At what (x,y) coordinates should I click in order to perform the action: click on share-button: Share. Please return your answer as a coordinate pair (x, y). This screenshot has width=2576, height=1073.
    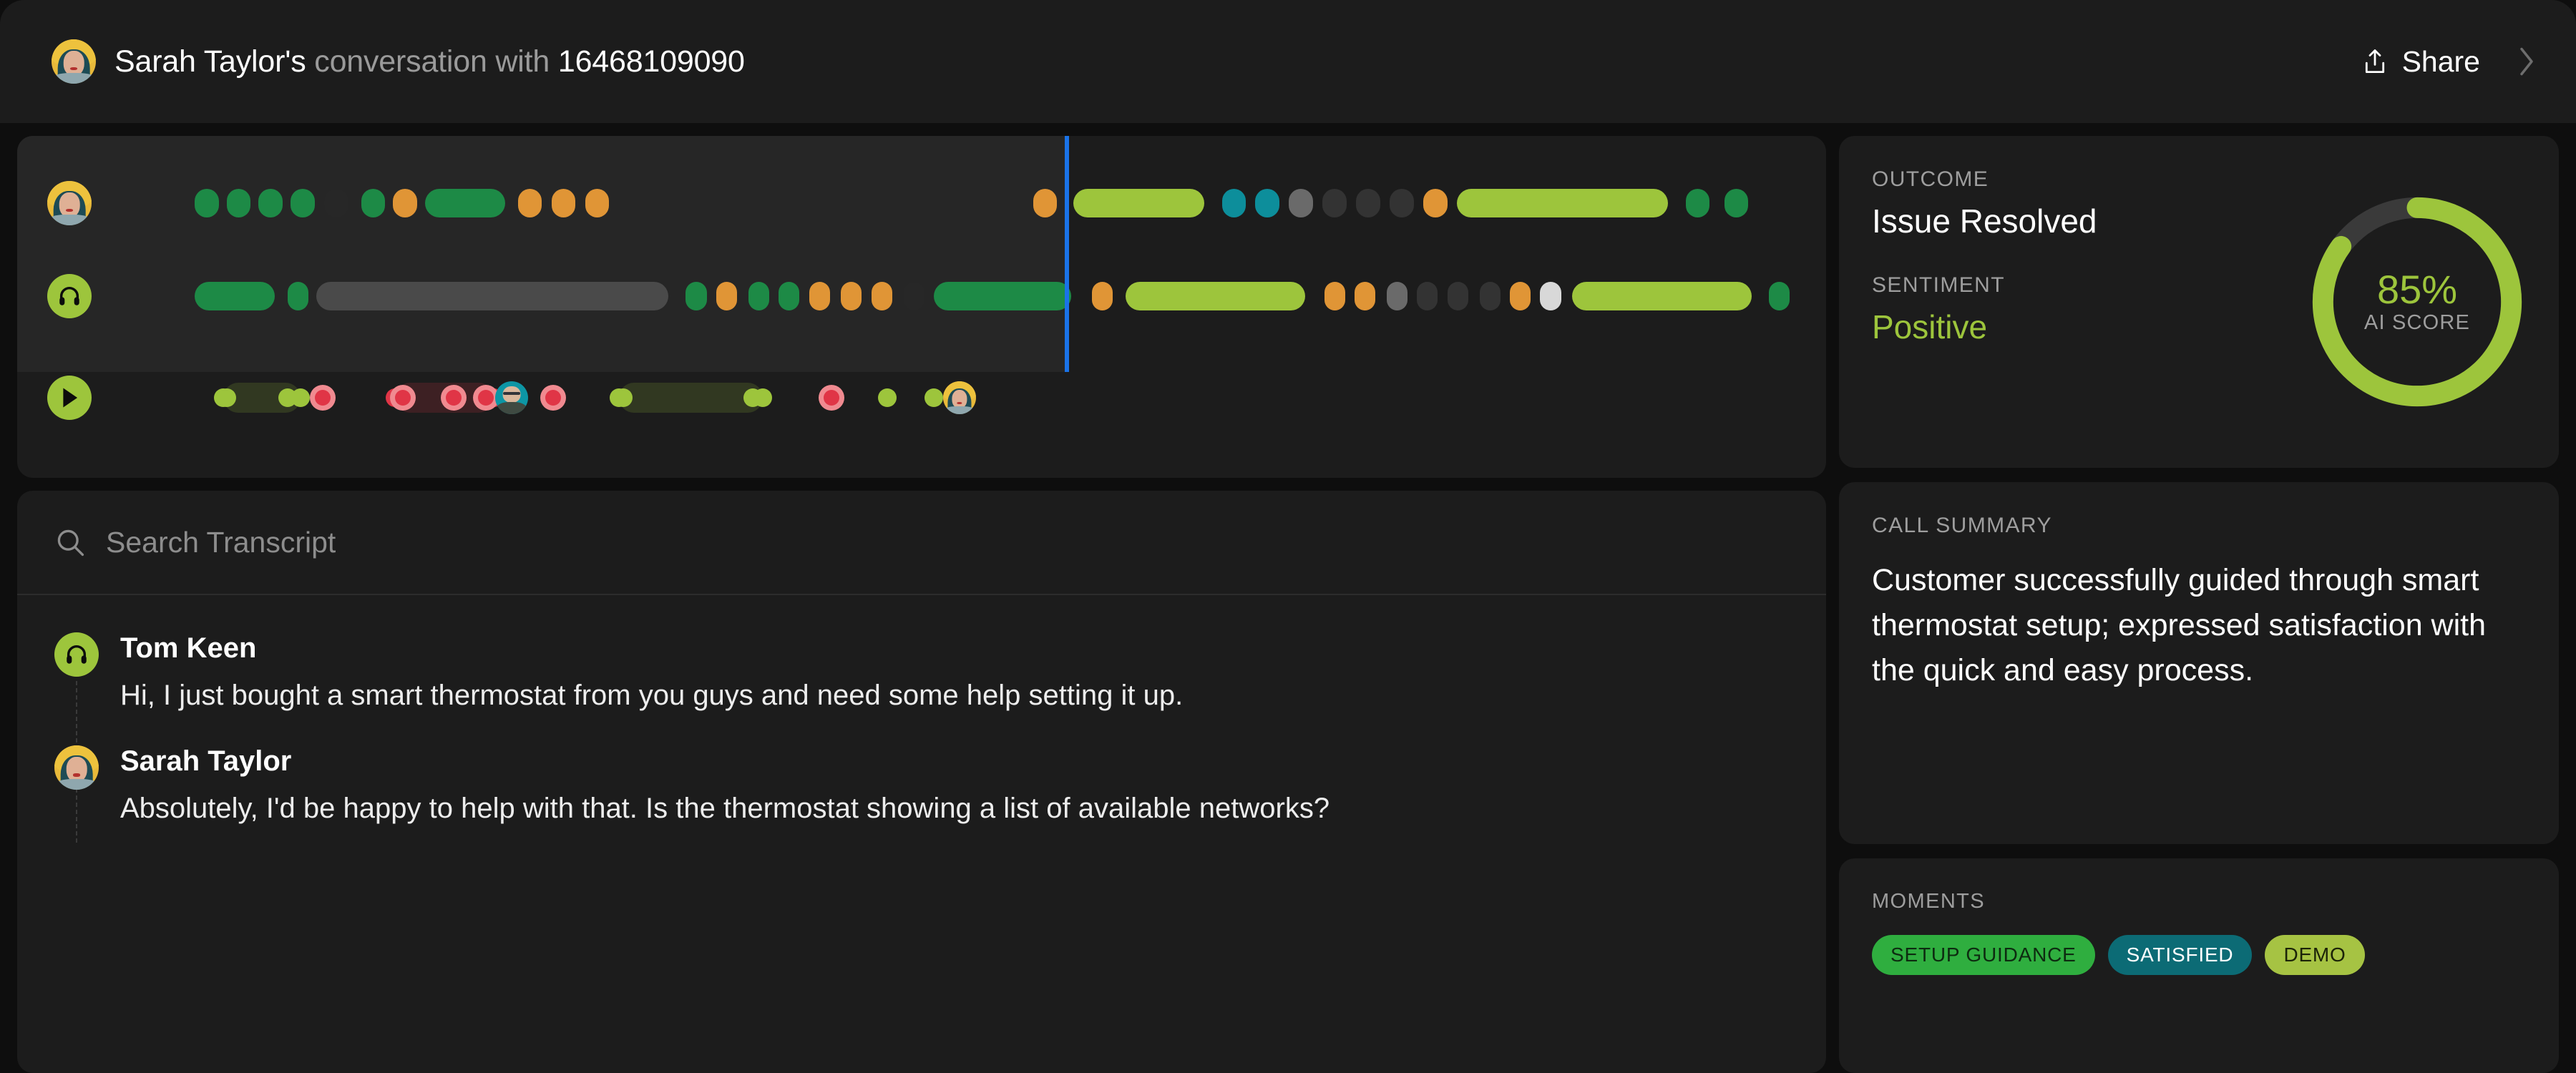
    Looking at the image, I should click on (2421, 62).